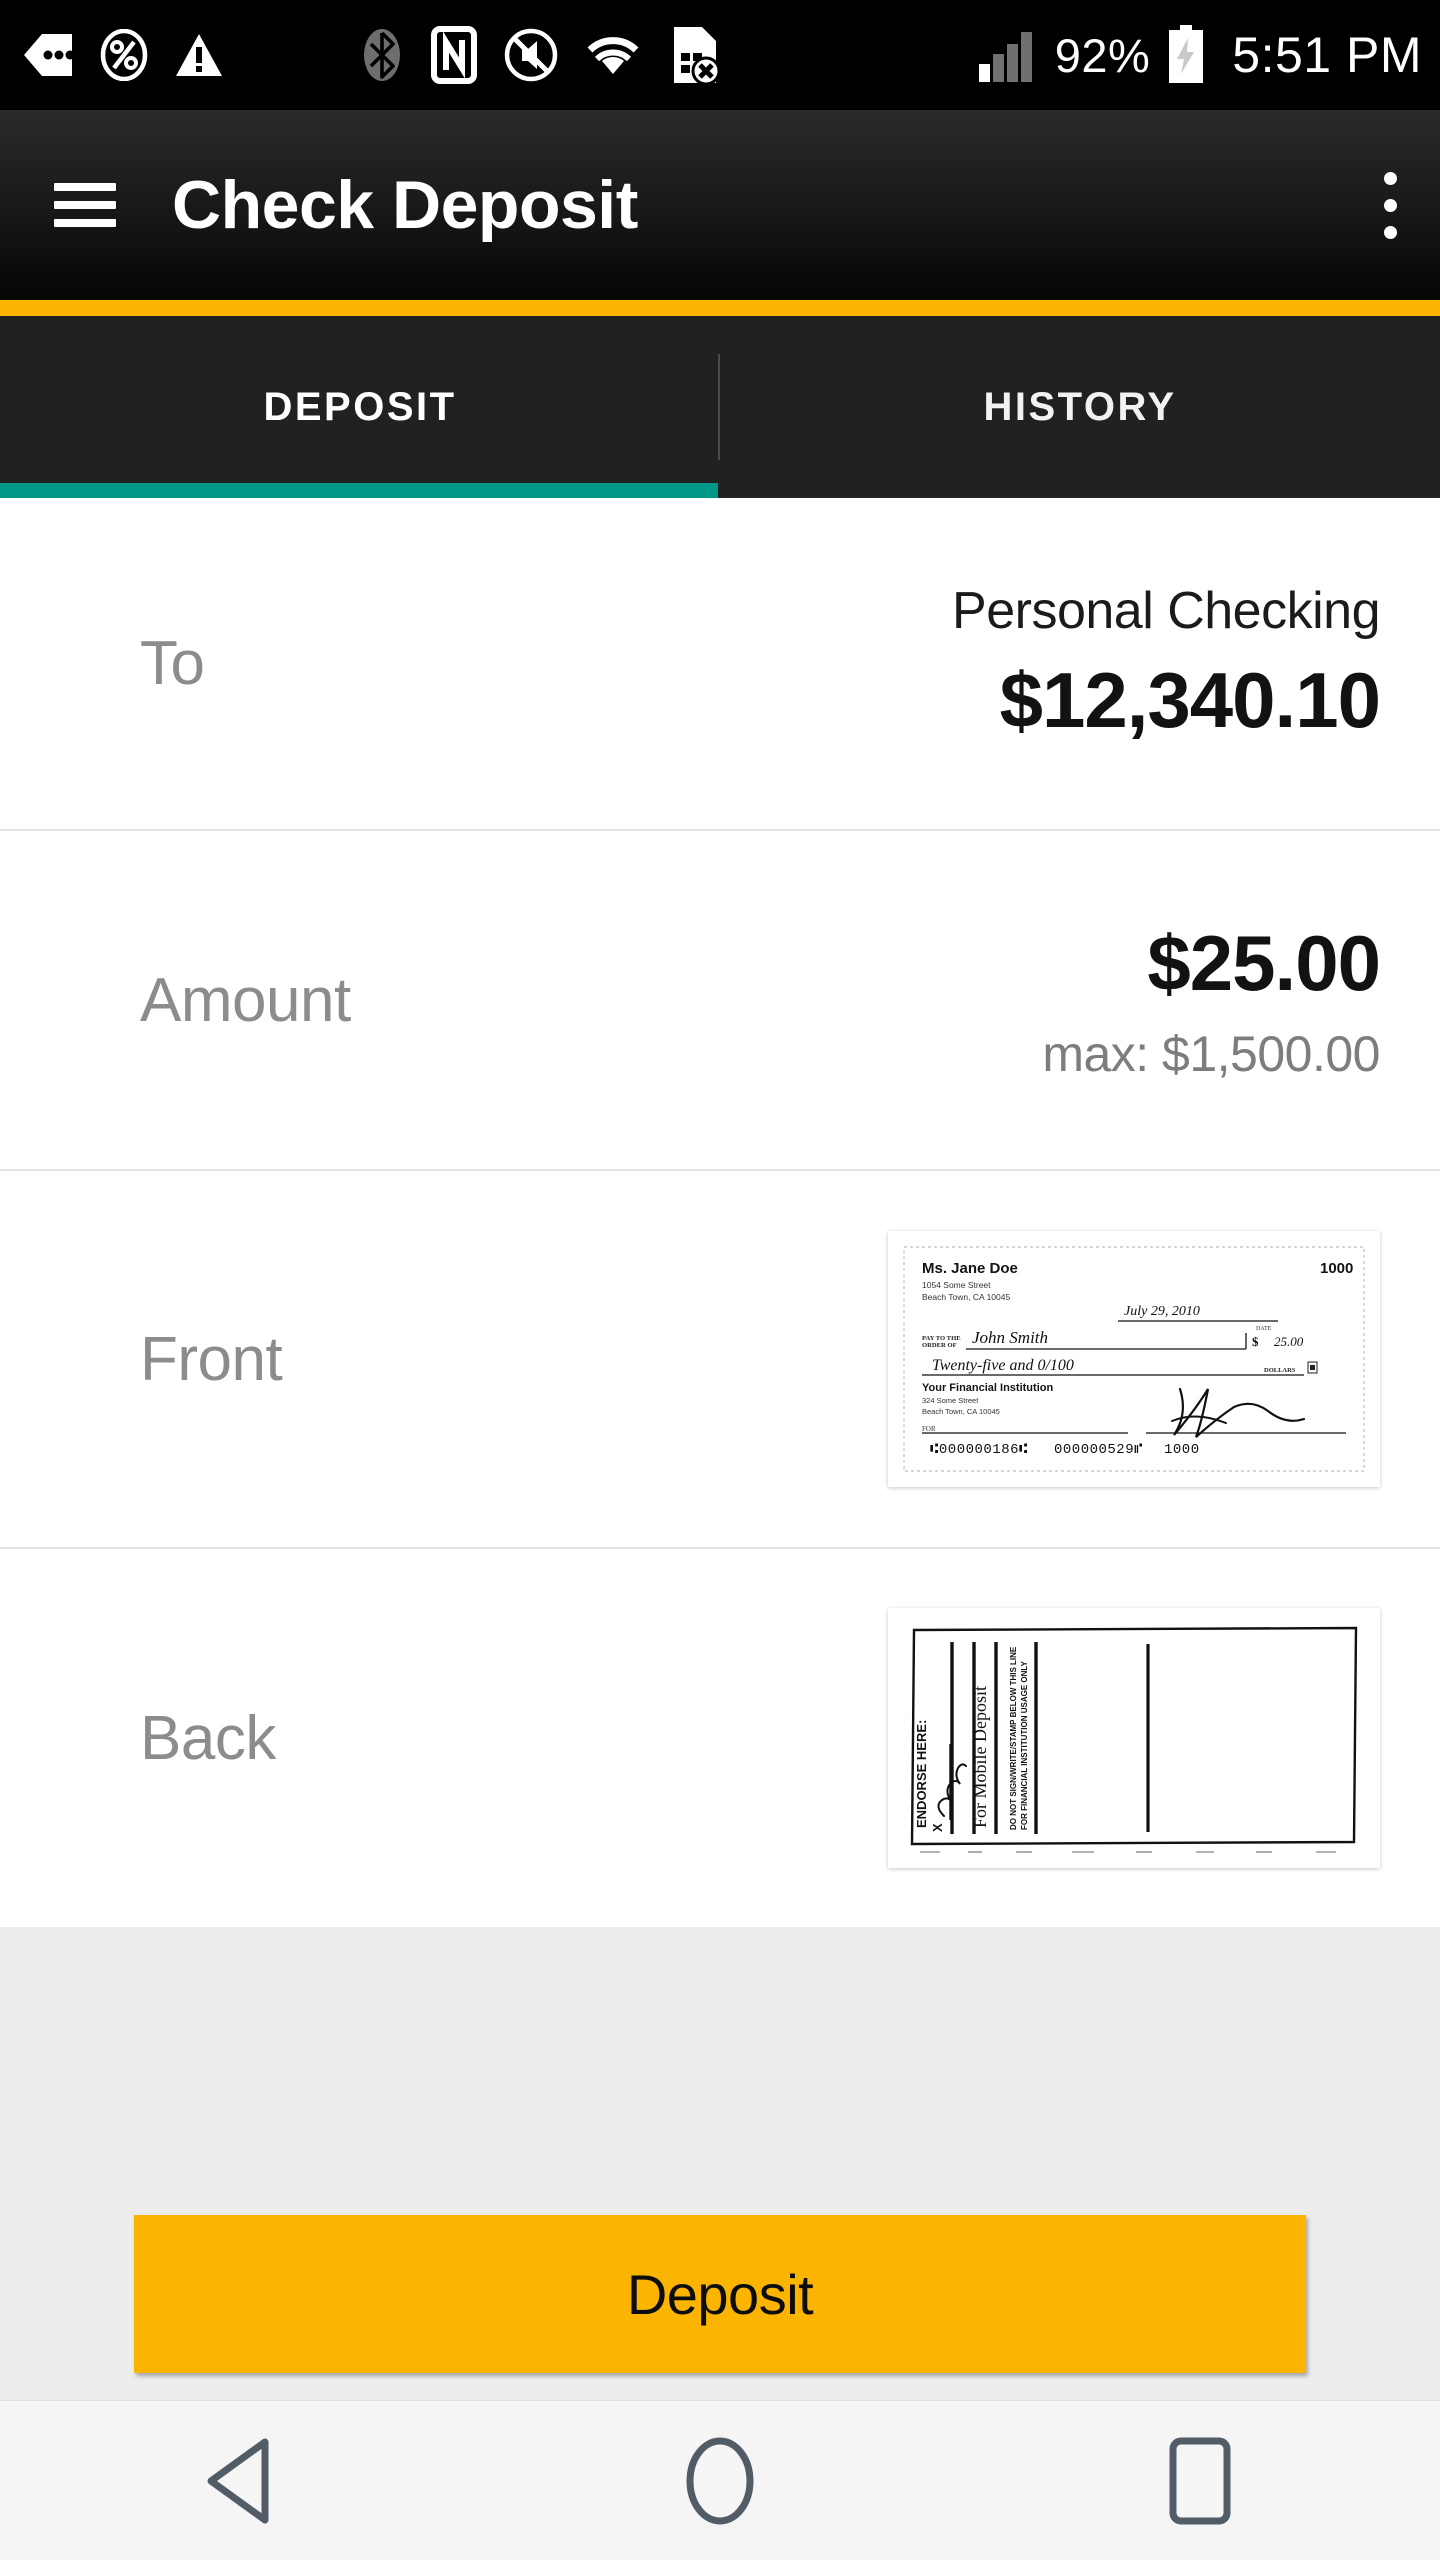 This screenshot has height=2560, width=1440. What do you see at coordinates (987, 1388) in the screenshot?
I see `check-bank-name: Your Financial Institution` at bounding box center [987, 1388].